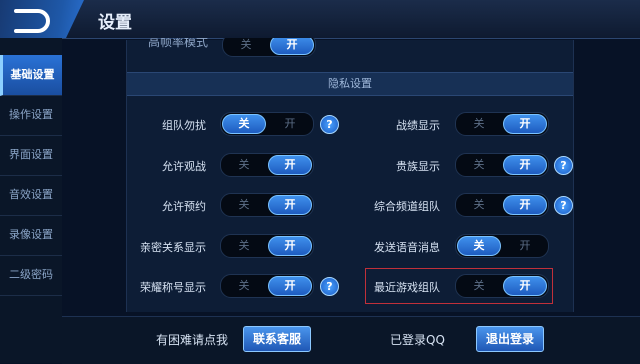  I want to click on toggle-team-dnd: 关 开, so click(267, 124).